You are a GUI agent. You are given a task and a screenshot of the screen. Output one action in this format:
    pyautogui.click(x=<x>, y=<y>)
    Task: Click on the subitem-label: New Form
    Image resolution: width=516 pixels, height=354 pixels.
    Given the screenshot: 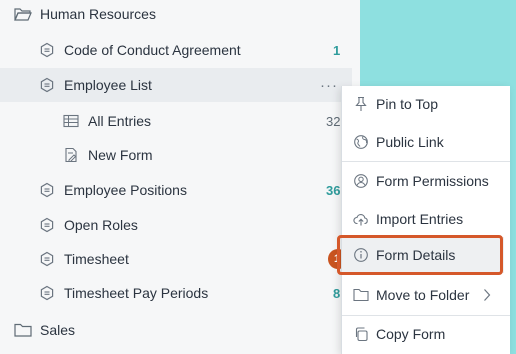 What is the action you would take?
    pyautogui.click(x=120, y=155)
    